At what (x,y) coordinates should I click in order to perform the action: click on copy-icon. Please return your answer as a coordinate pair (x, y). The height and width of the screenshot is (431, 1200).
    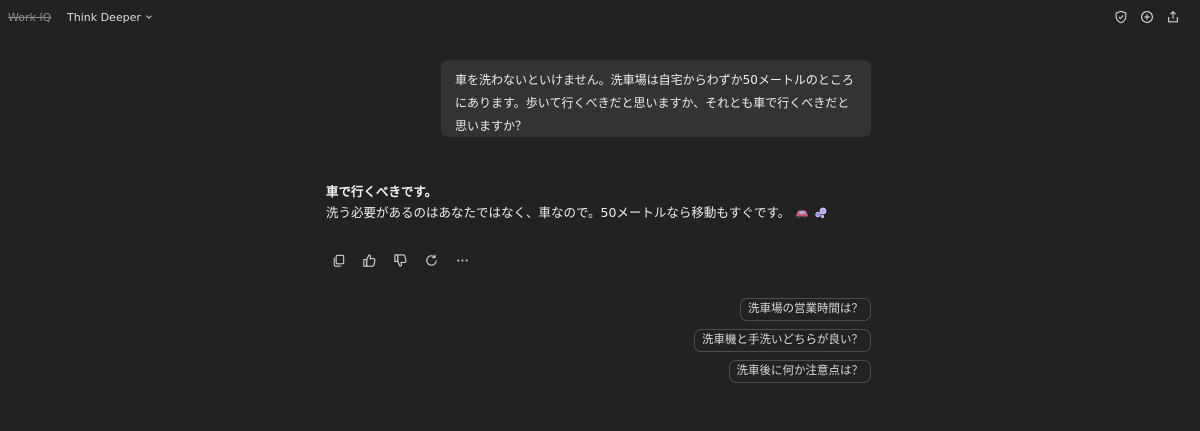
    Looking at the image, I should click on (338, 260).